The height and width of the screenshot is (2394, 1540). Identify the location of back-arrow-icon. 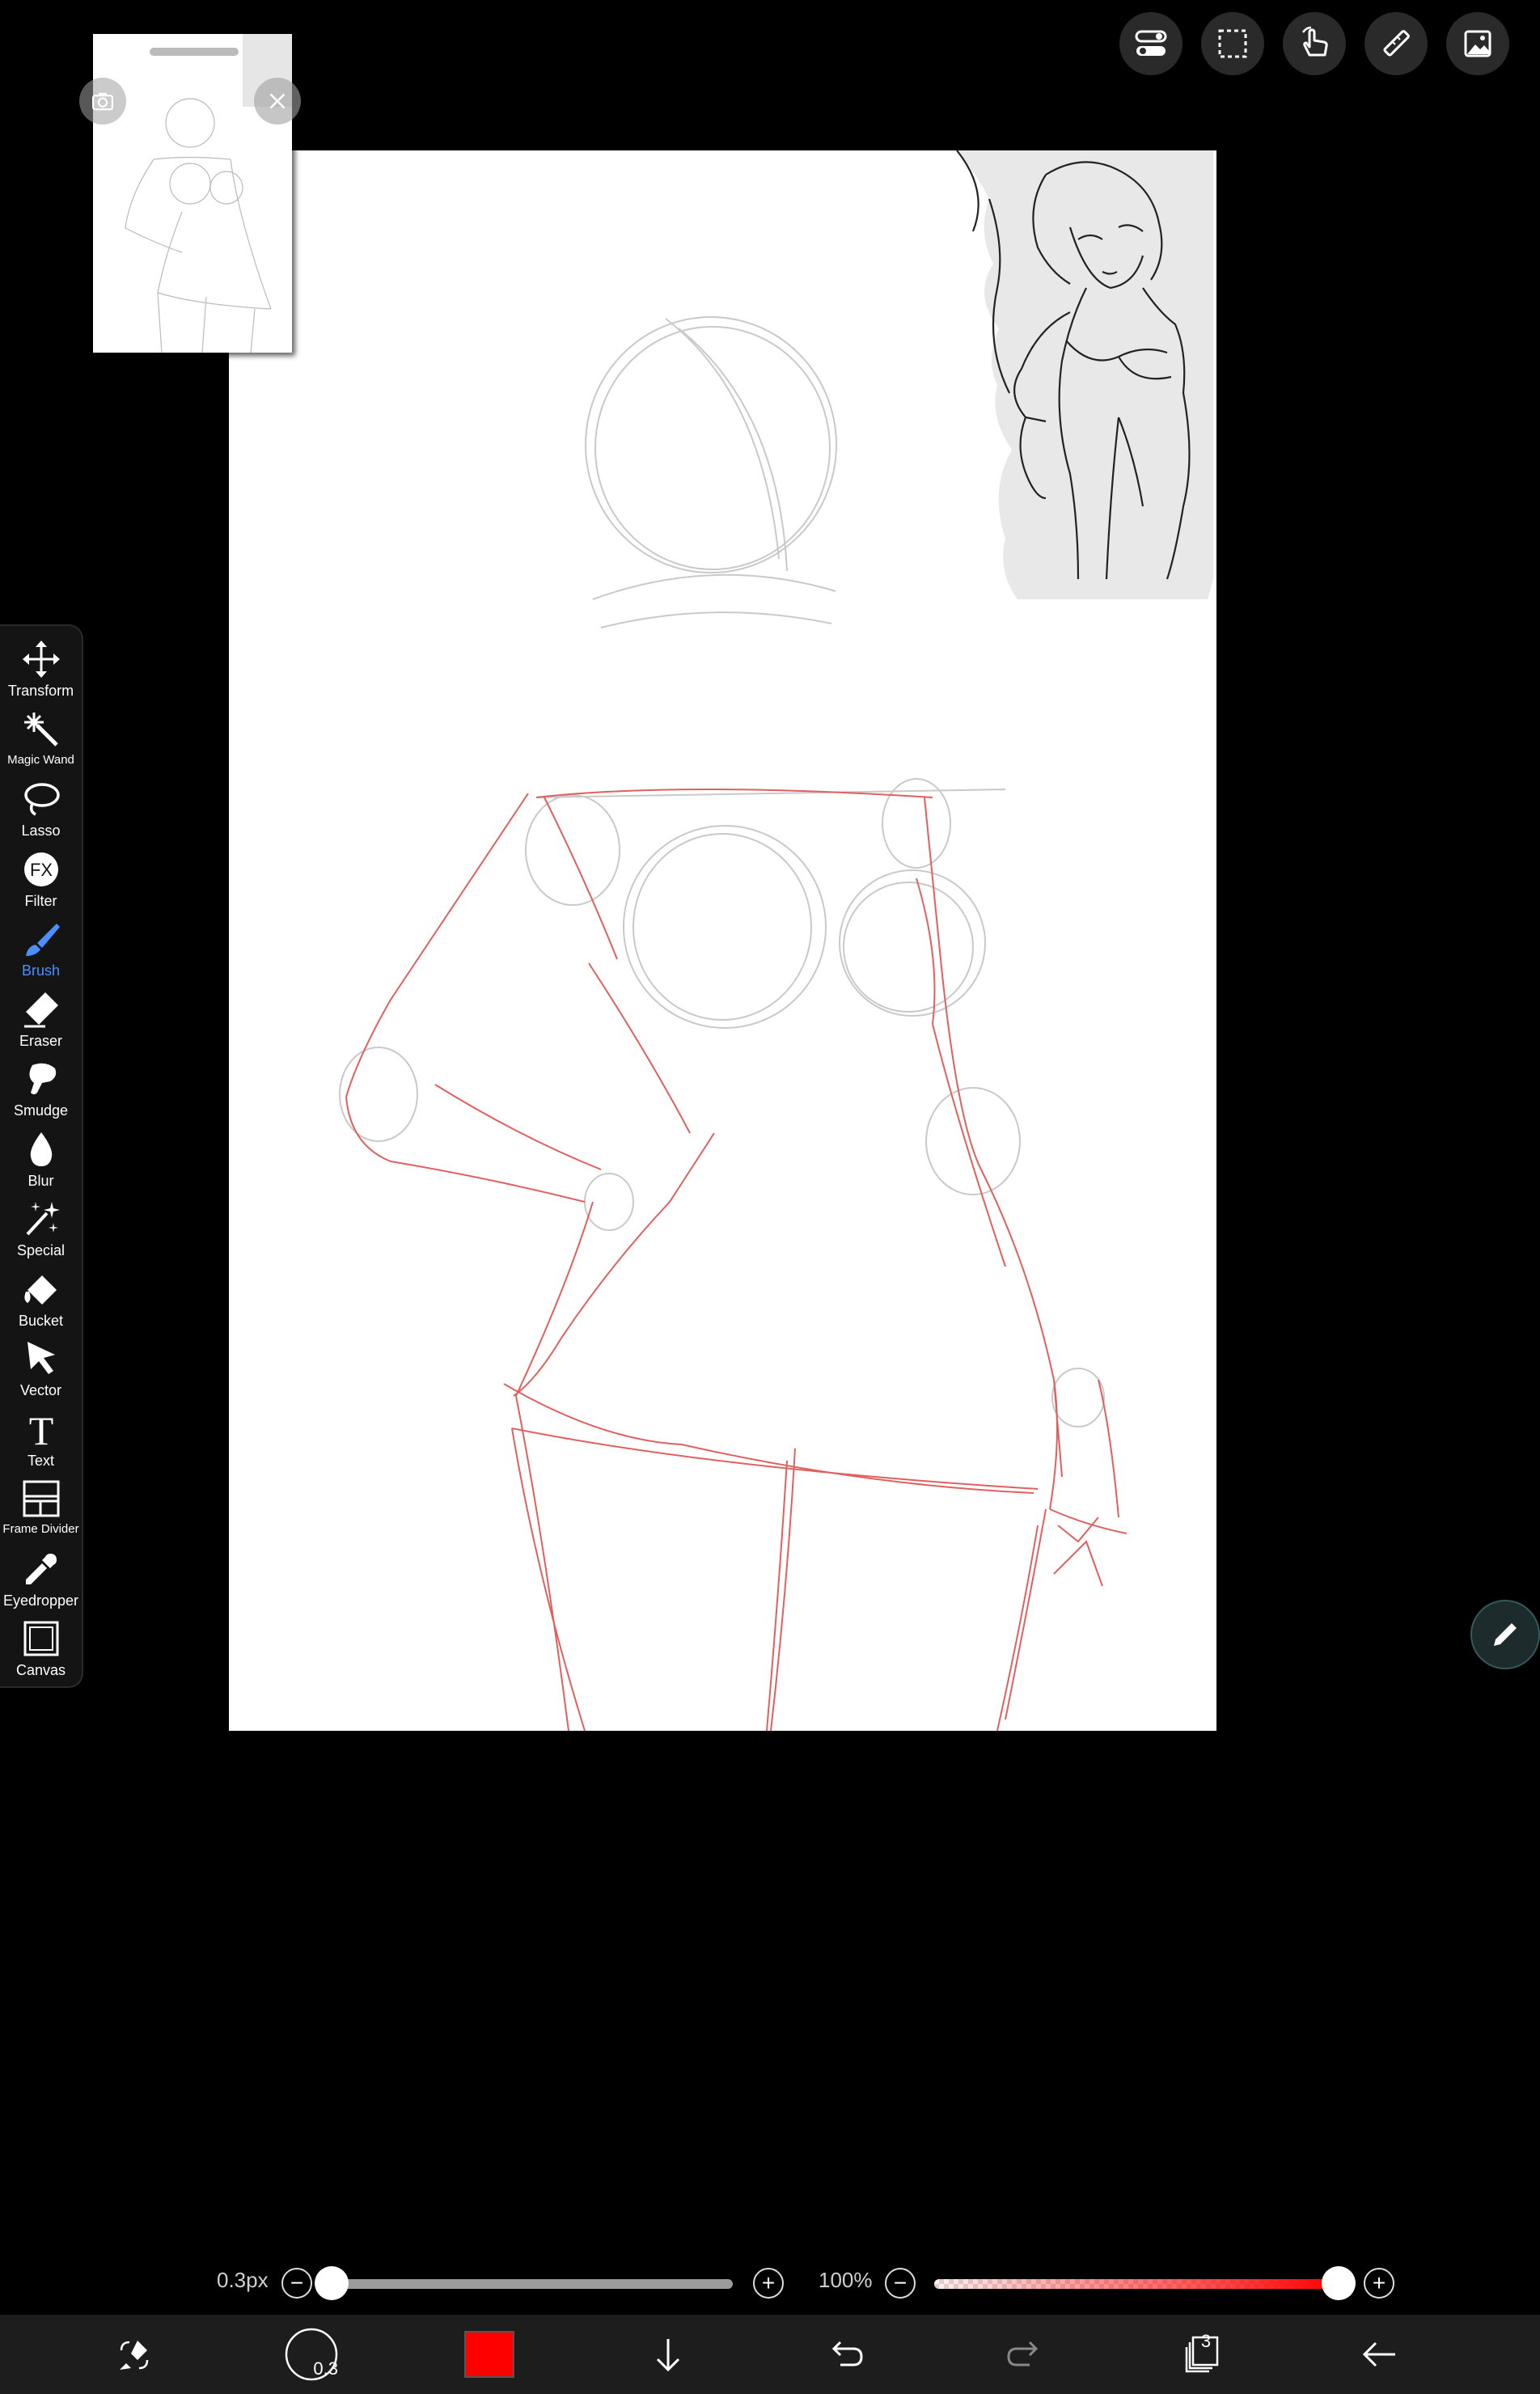
(1378, 2354).